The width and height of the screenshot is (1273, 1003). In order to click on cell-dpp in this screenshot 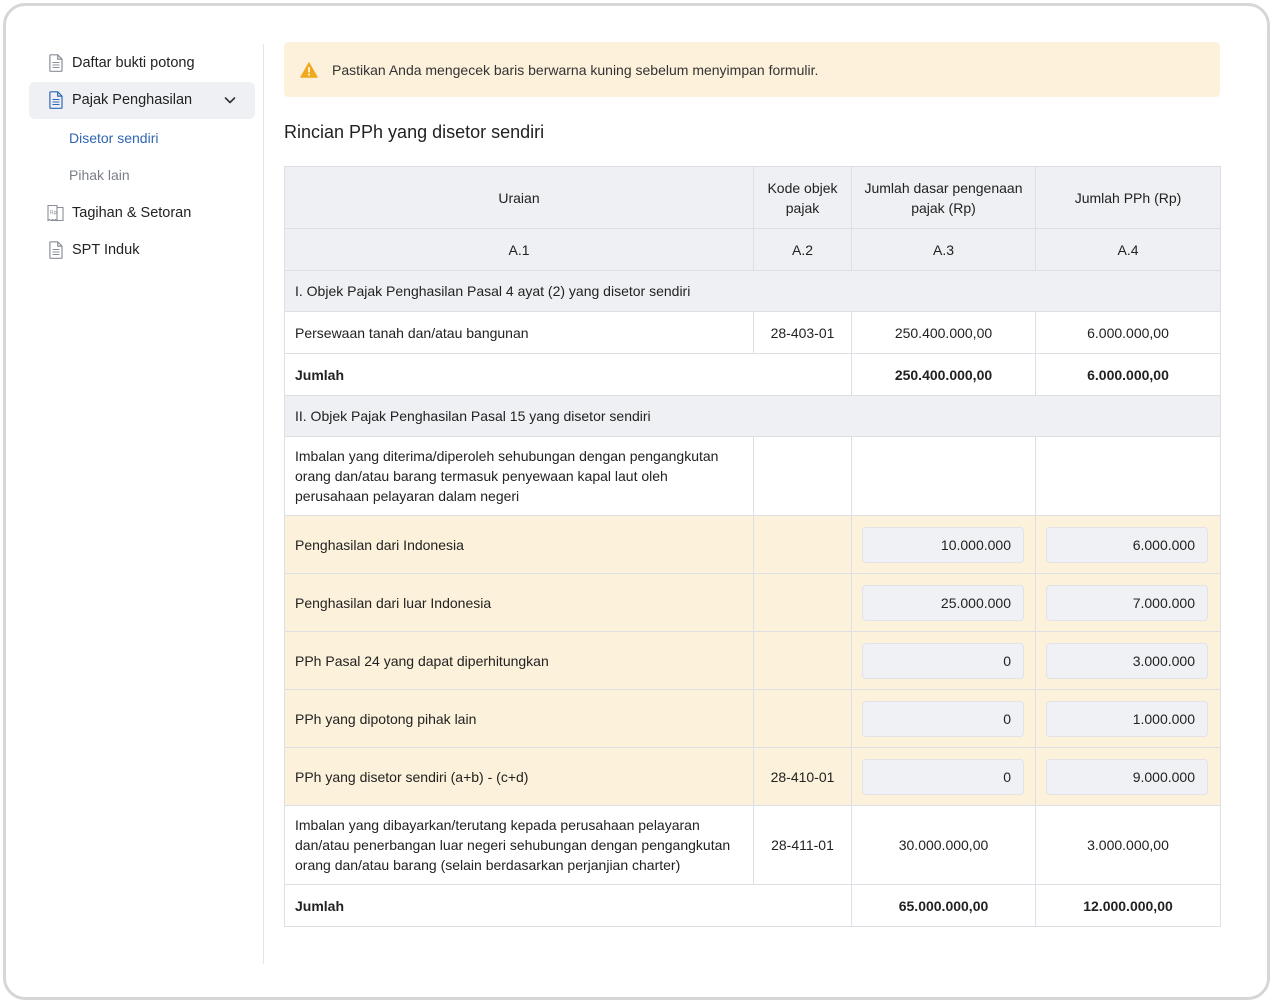, I will do `click(943, 476)`.